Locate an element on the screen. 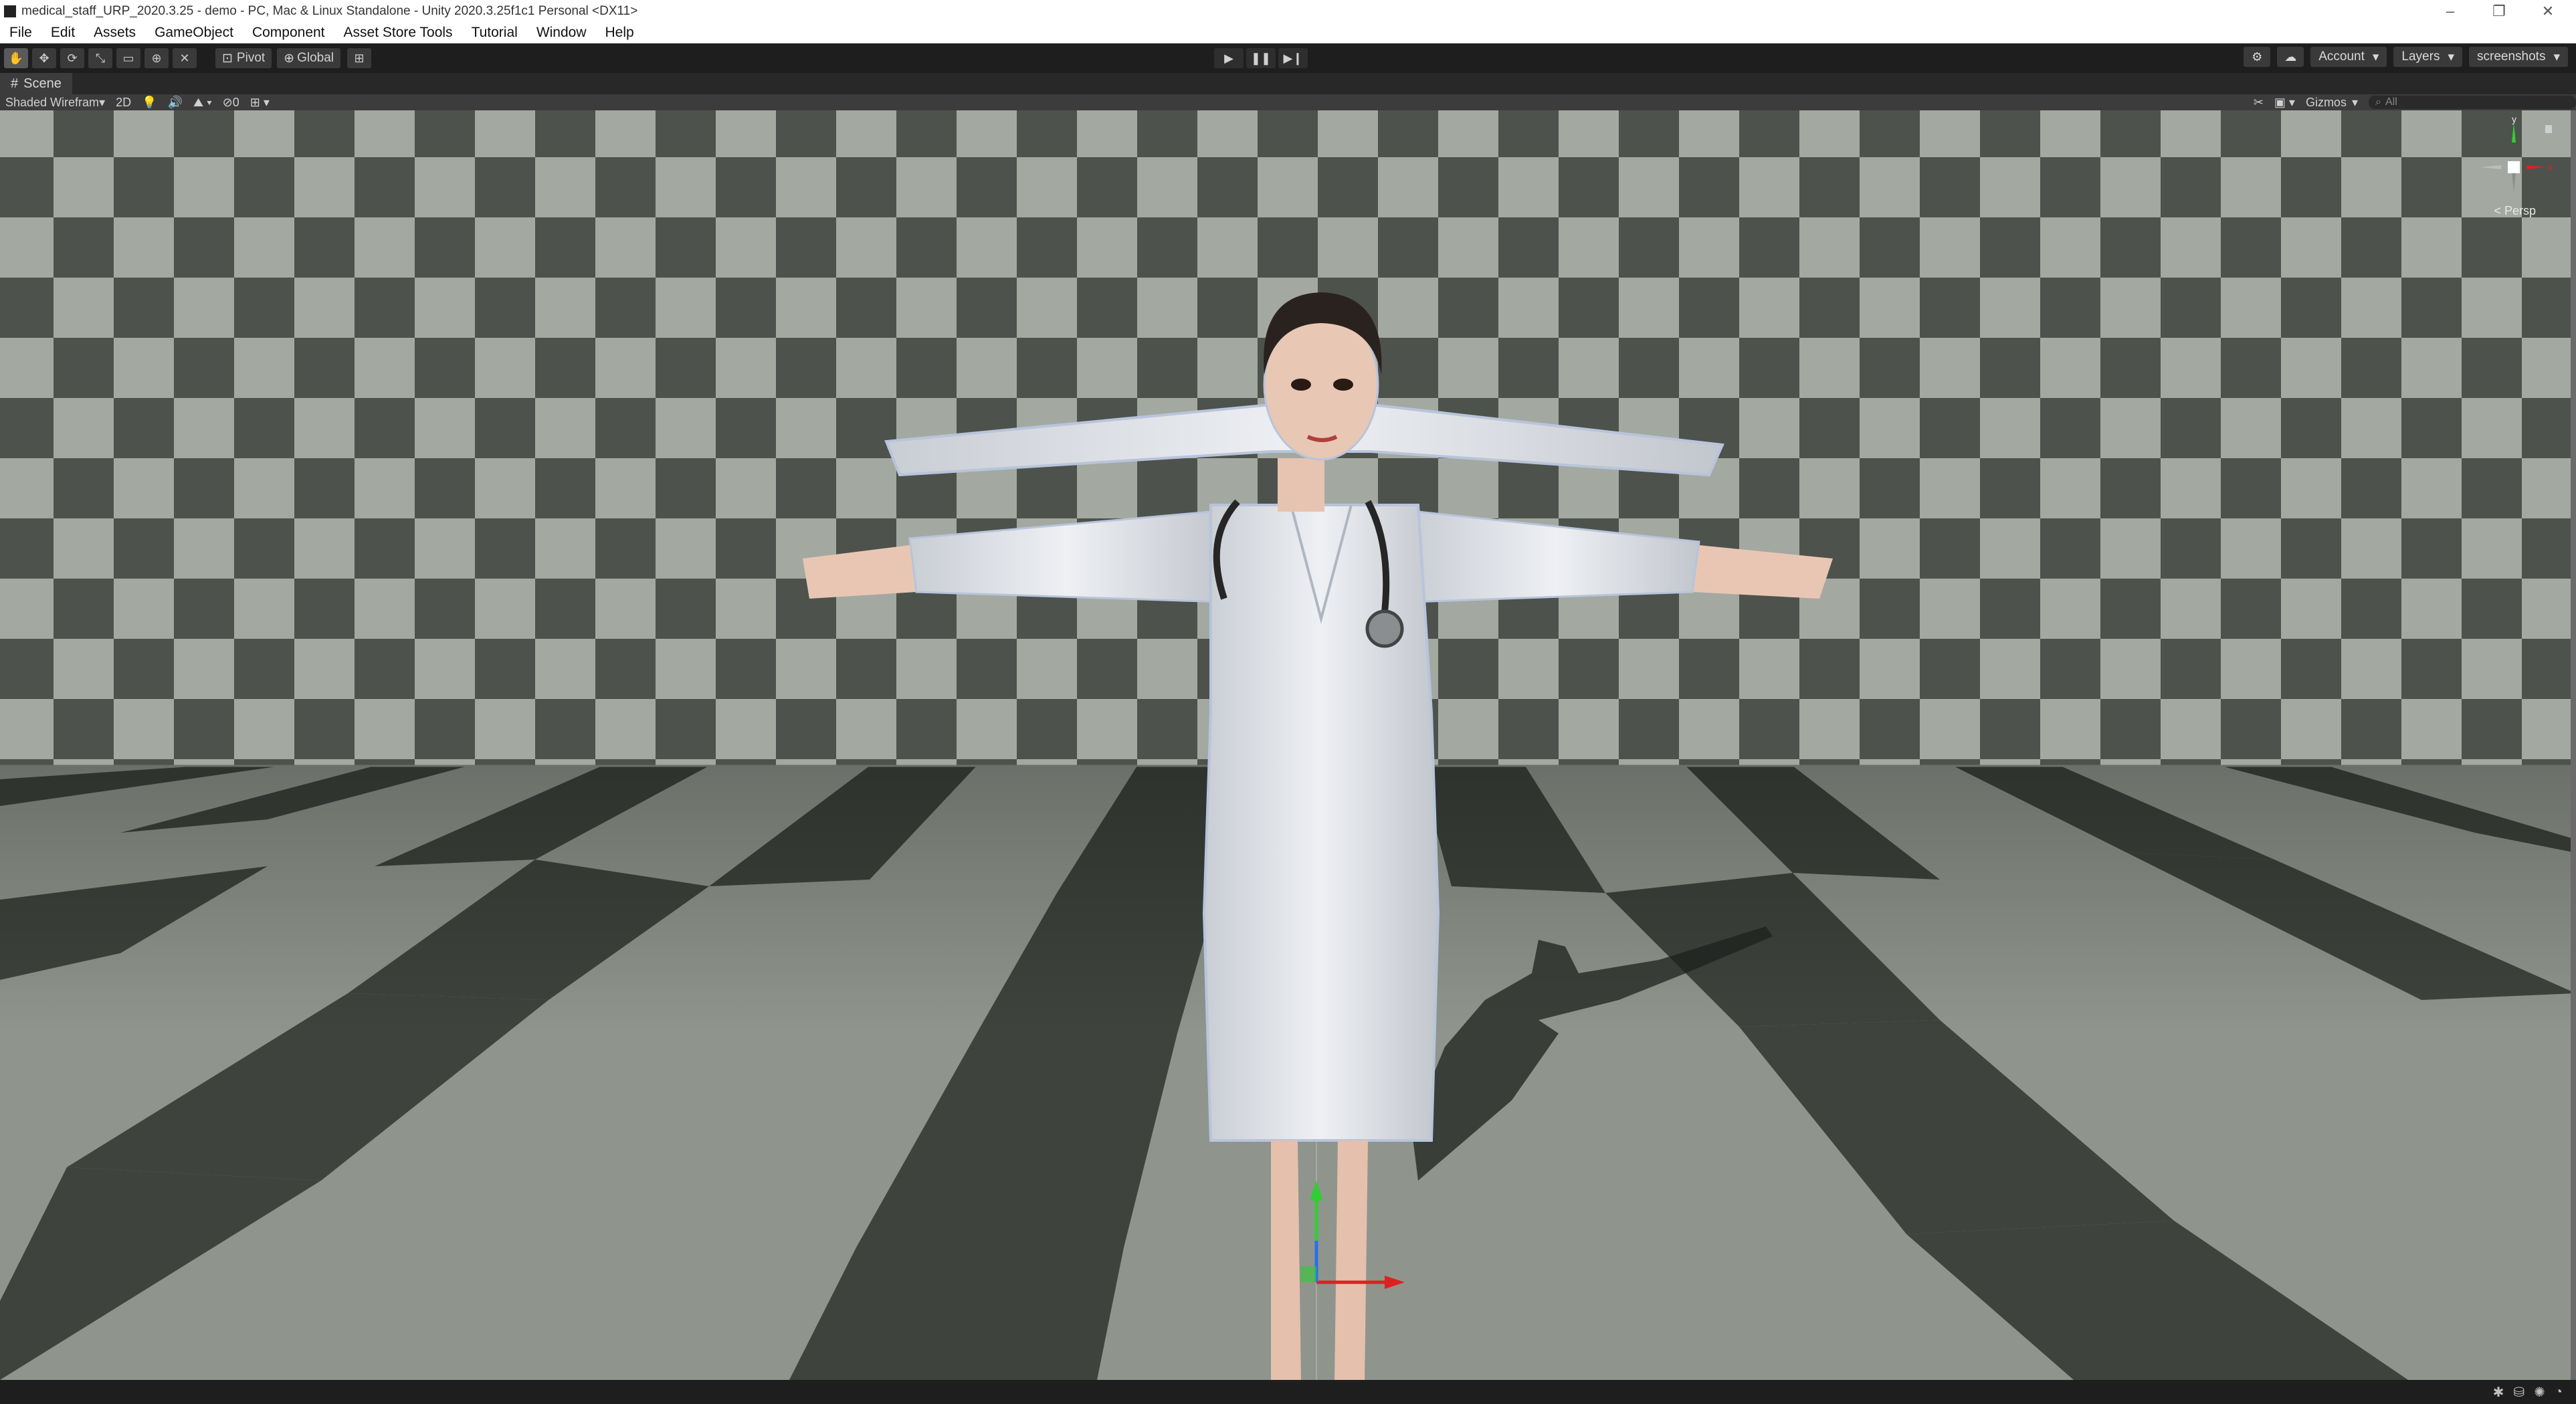 This screenshot has height=1404, width=2576. hand-tool-icon: ✋ is located at coordinates (16, 58).